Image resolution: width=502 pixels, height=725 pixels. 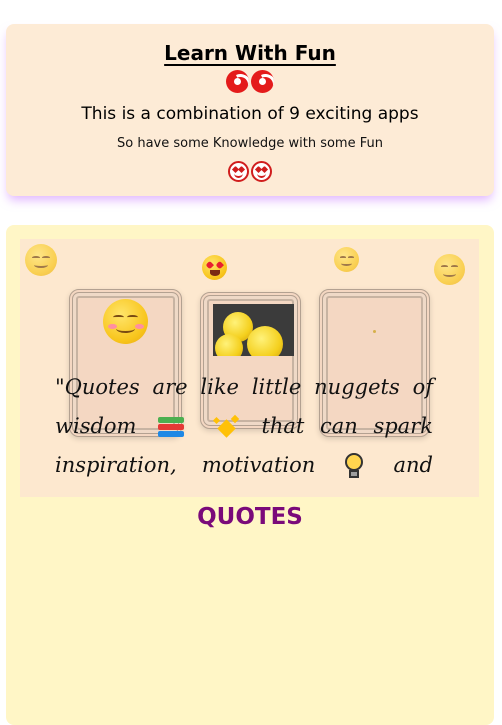 I want to click on page-title: Learn With Fun, so click(x=250, y=53).